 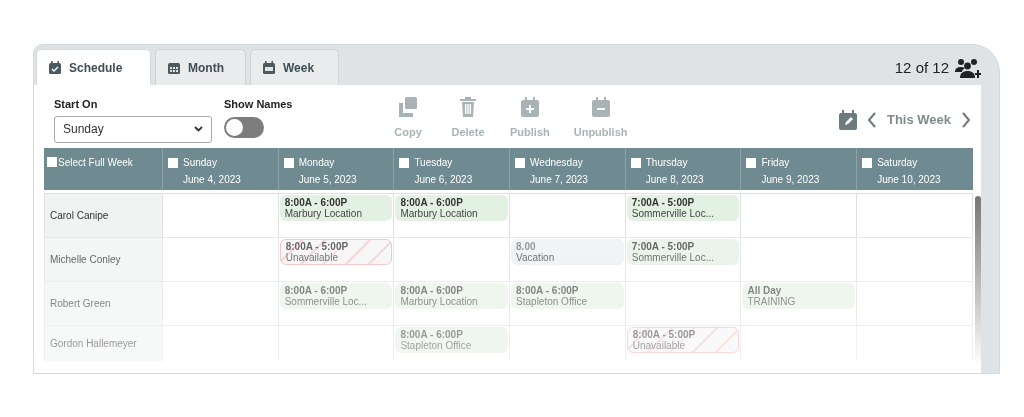 What do you see at coordinates (529, 107) in the screenshot?
I see `calendar-plus-icon` at bounding box center [529, 107].